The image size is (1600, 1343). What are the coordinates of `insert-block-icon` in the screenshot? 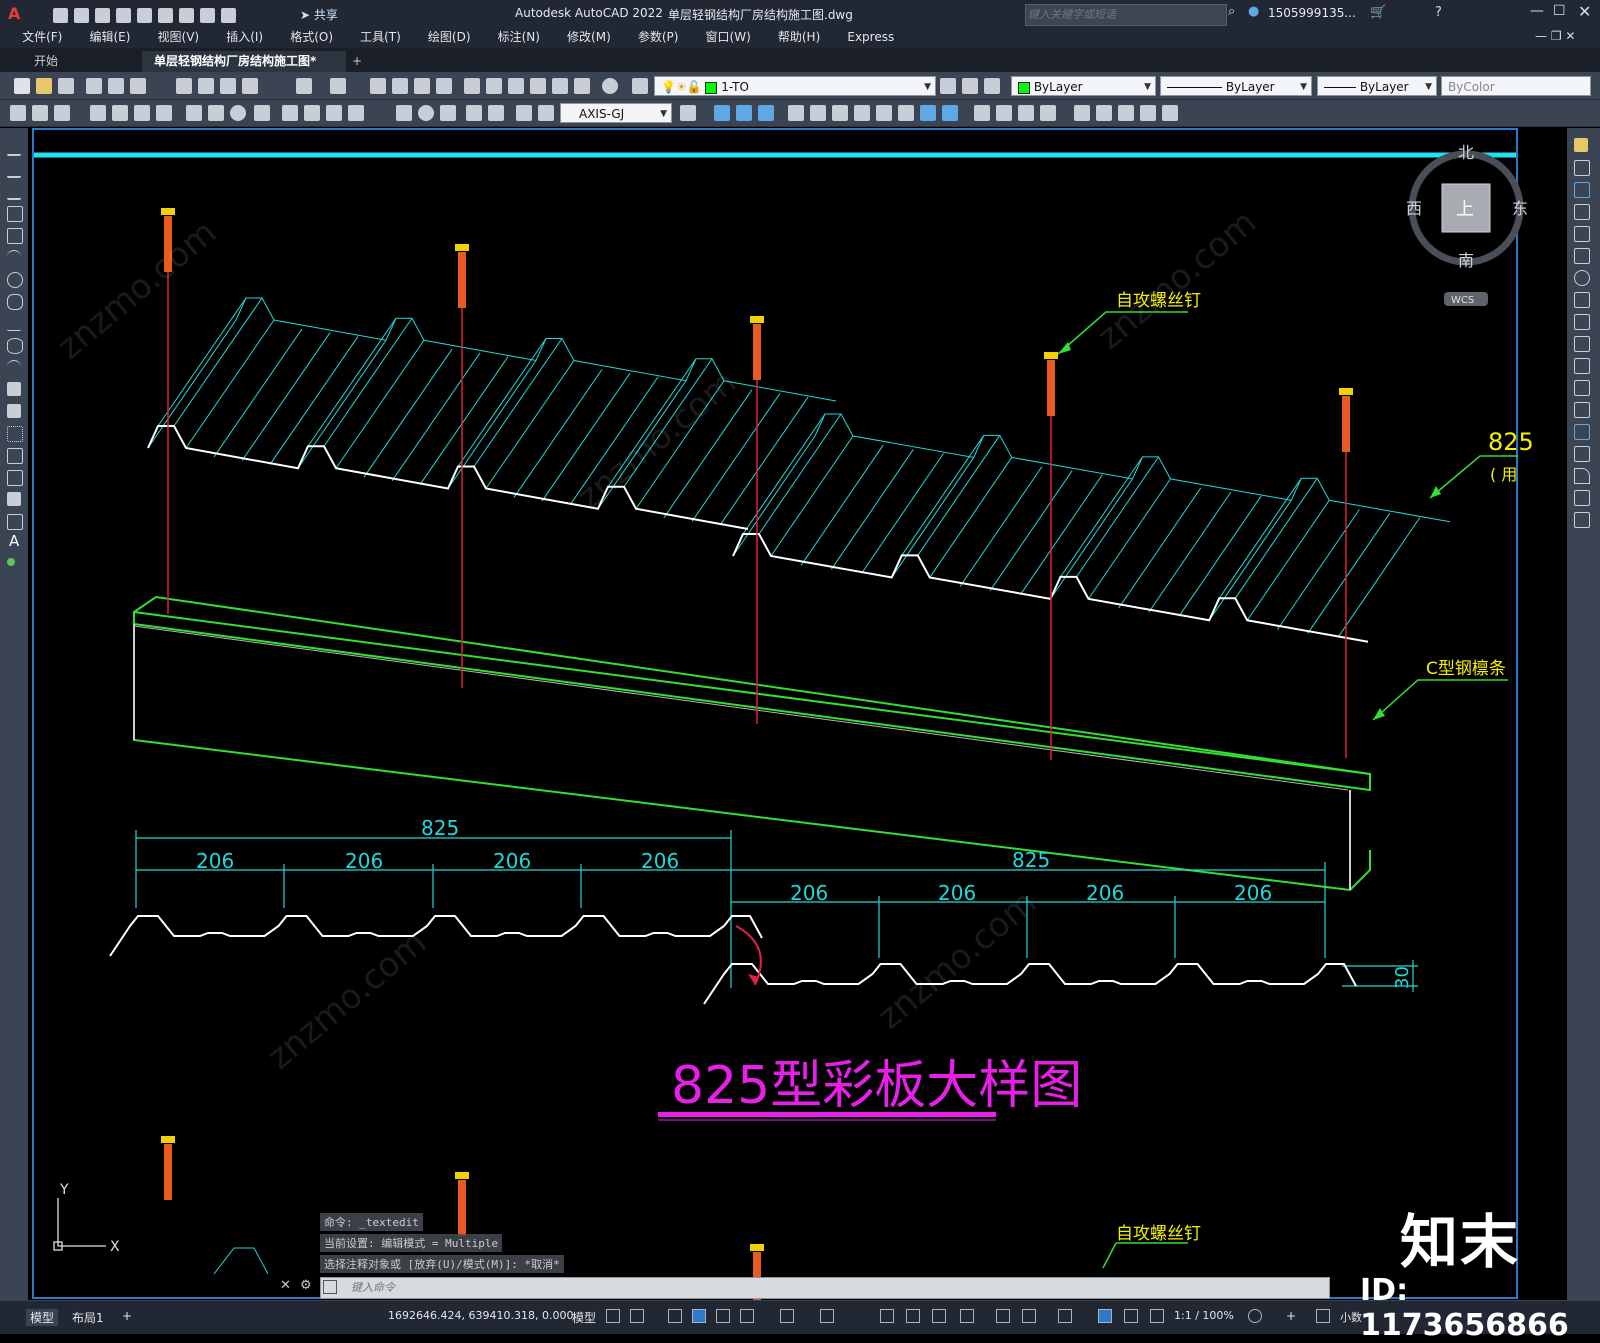 It's located at (14, 389).